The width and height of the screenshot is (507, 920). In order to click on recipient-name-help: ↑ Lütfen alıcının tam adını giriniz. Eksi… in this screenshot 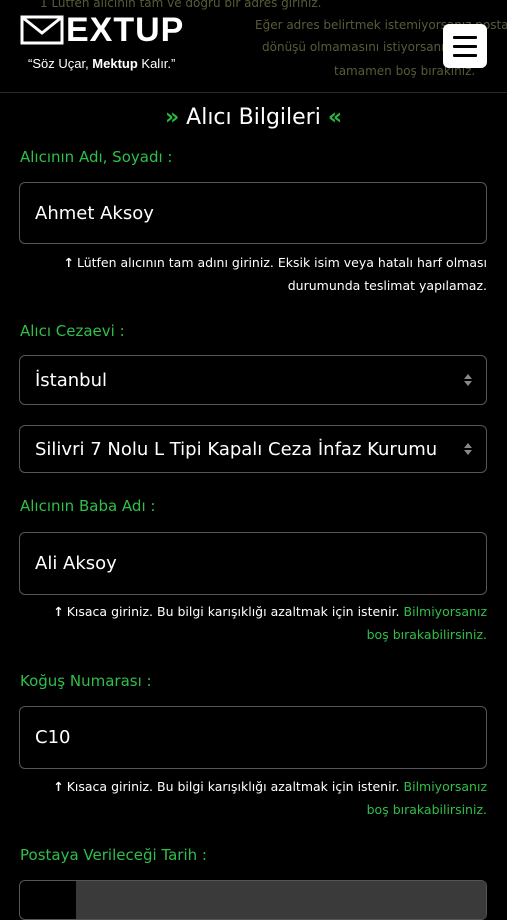, I will do `click(275, 274)`.